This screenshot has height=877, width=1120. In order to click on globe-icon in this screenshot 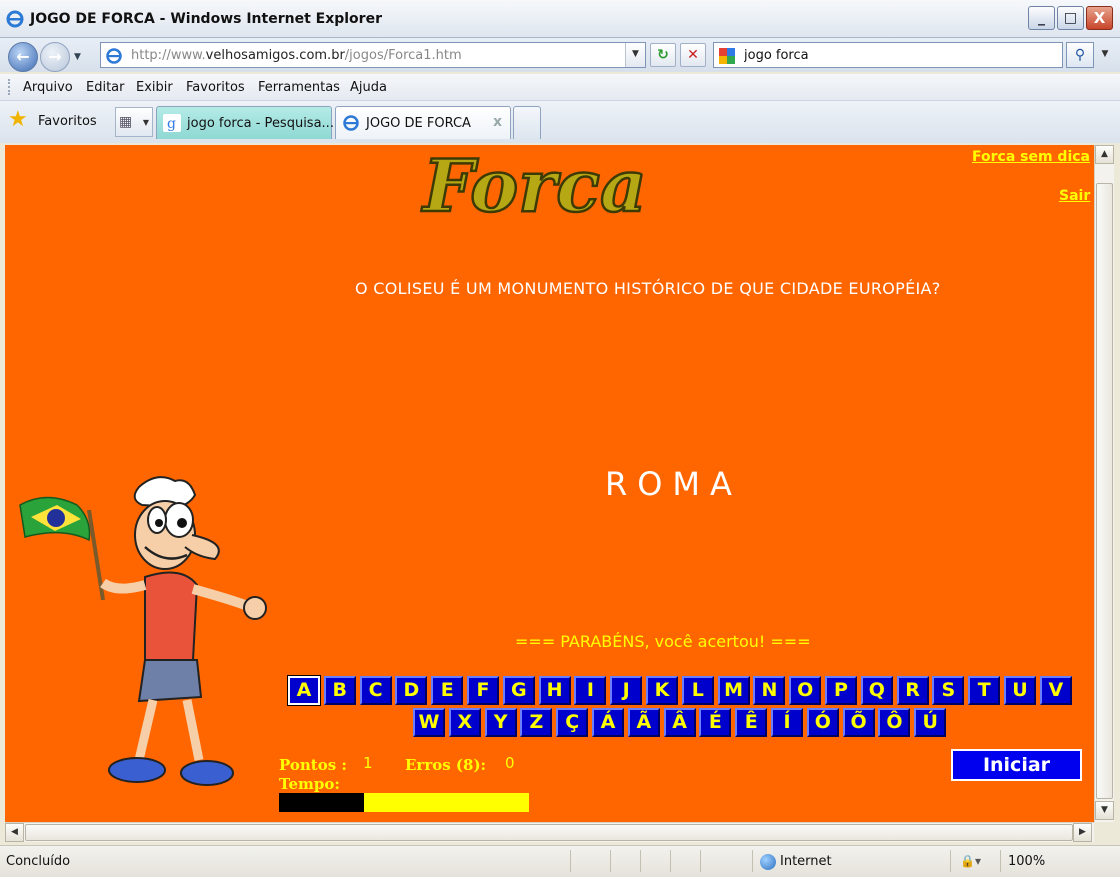, I will do `click(768, 862)`.